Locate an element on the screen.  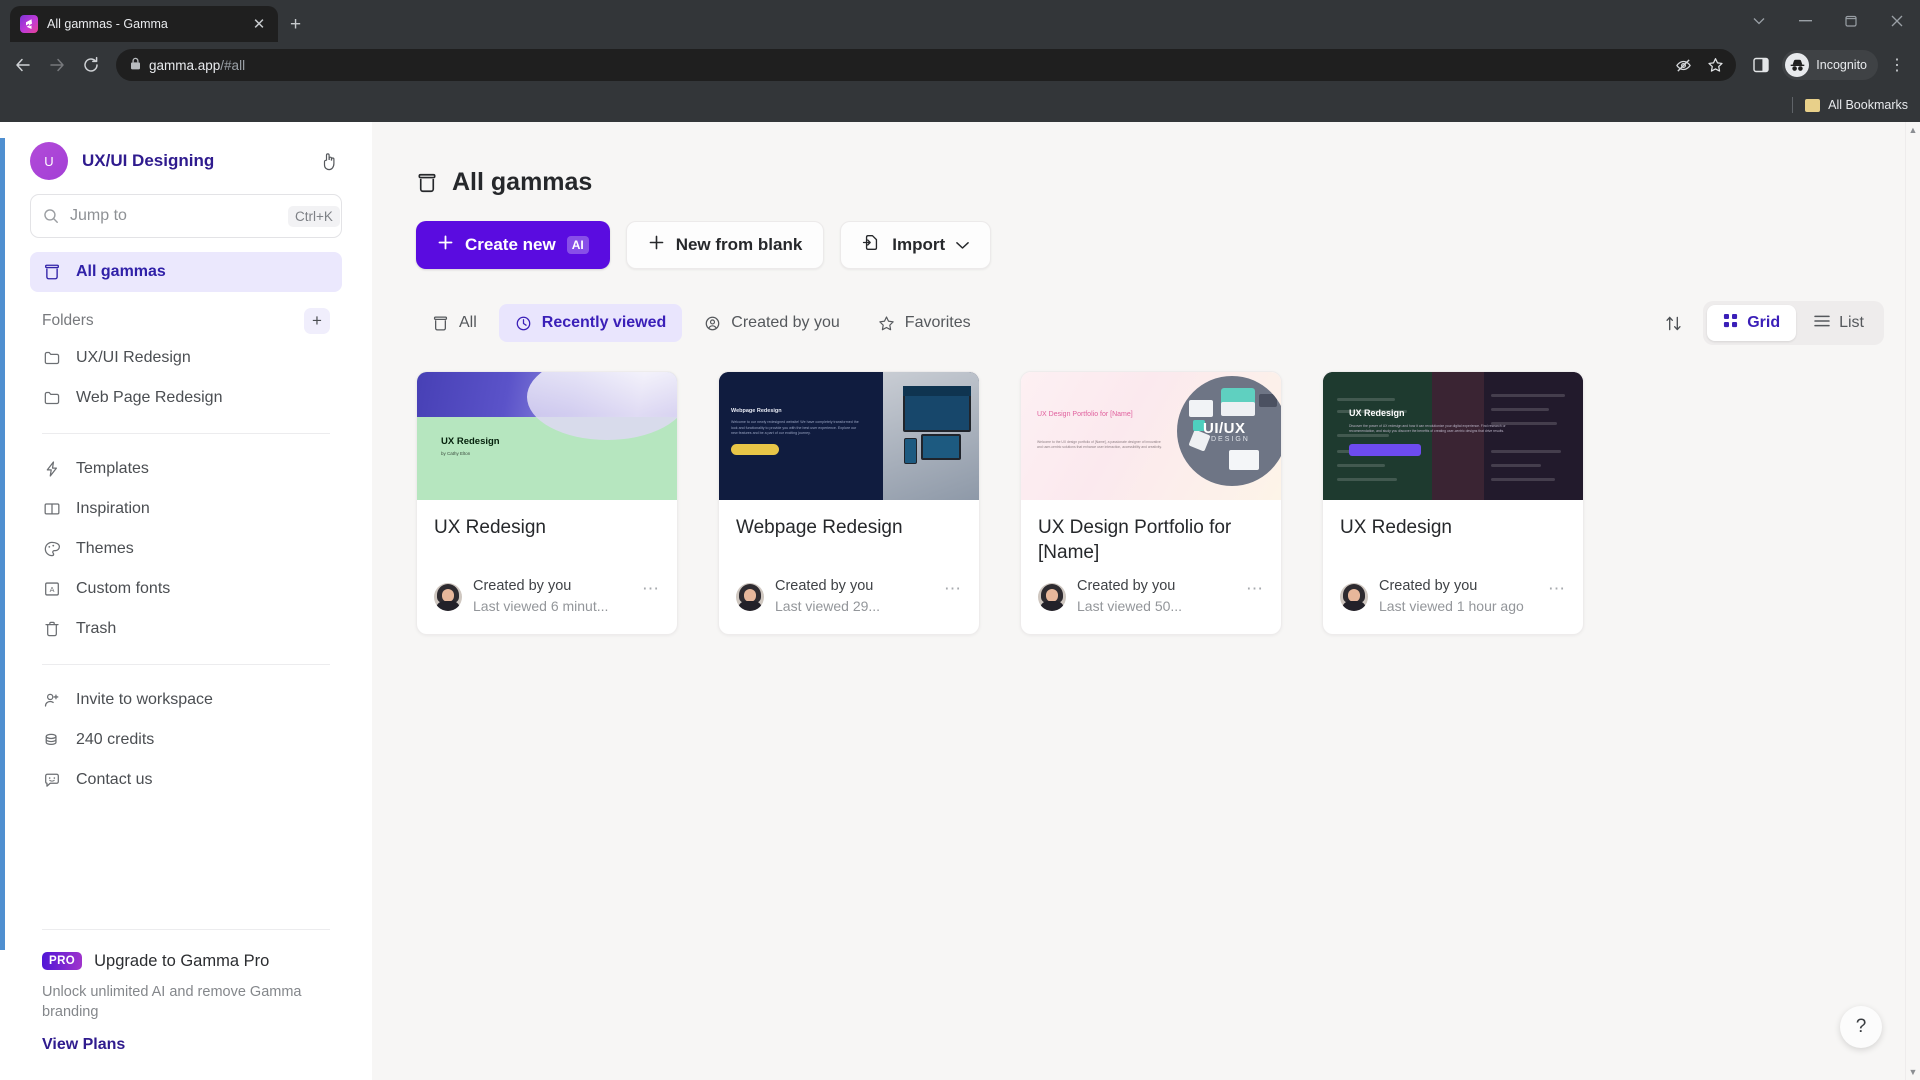
folders-title: Folders is located at coordinates (68, 320).